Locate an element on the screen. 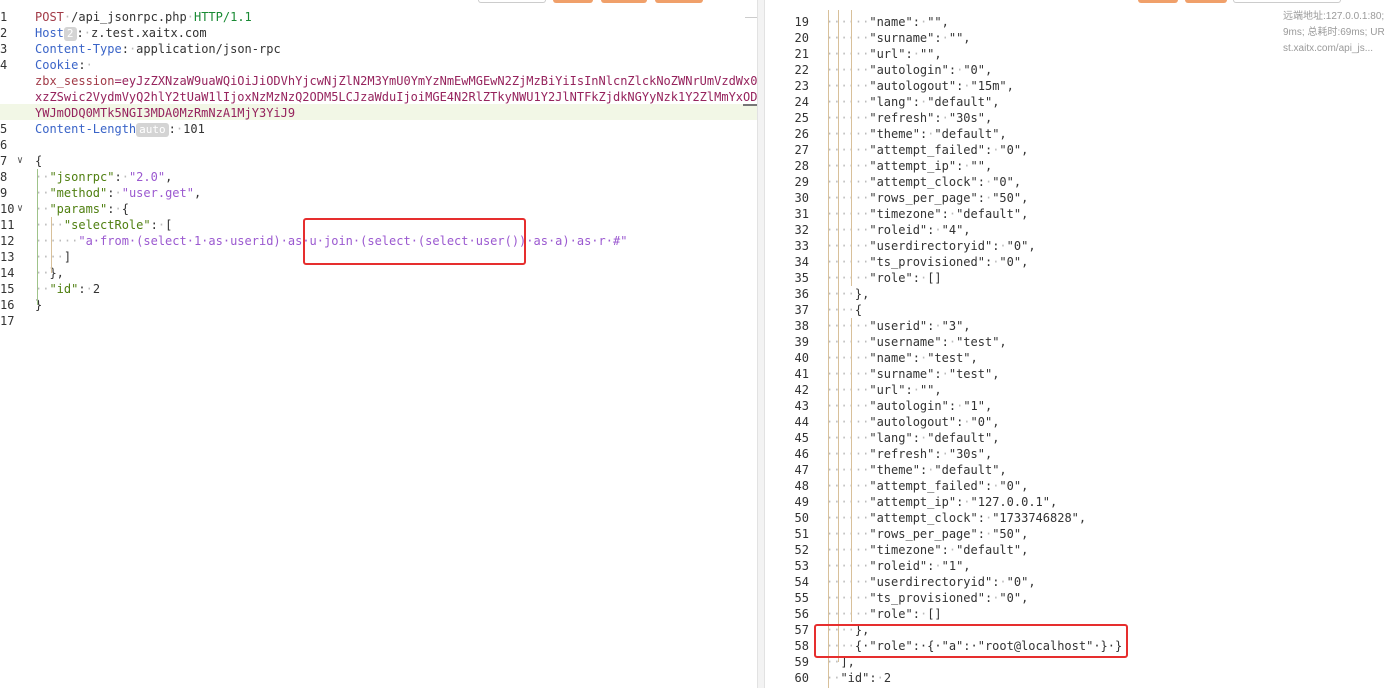 The width and height of the screenshot is (1385, 688). line-number: 37 is located at coordinates (801, 310).